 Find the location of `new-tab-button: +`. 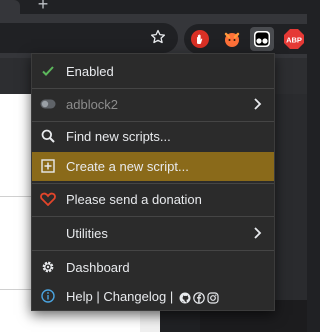

new-tab-button: + is located at coordinates (43, 7).